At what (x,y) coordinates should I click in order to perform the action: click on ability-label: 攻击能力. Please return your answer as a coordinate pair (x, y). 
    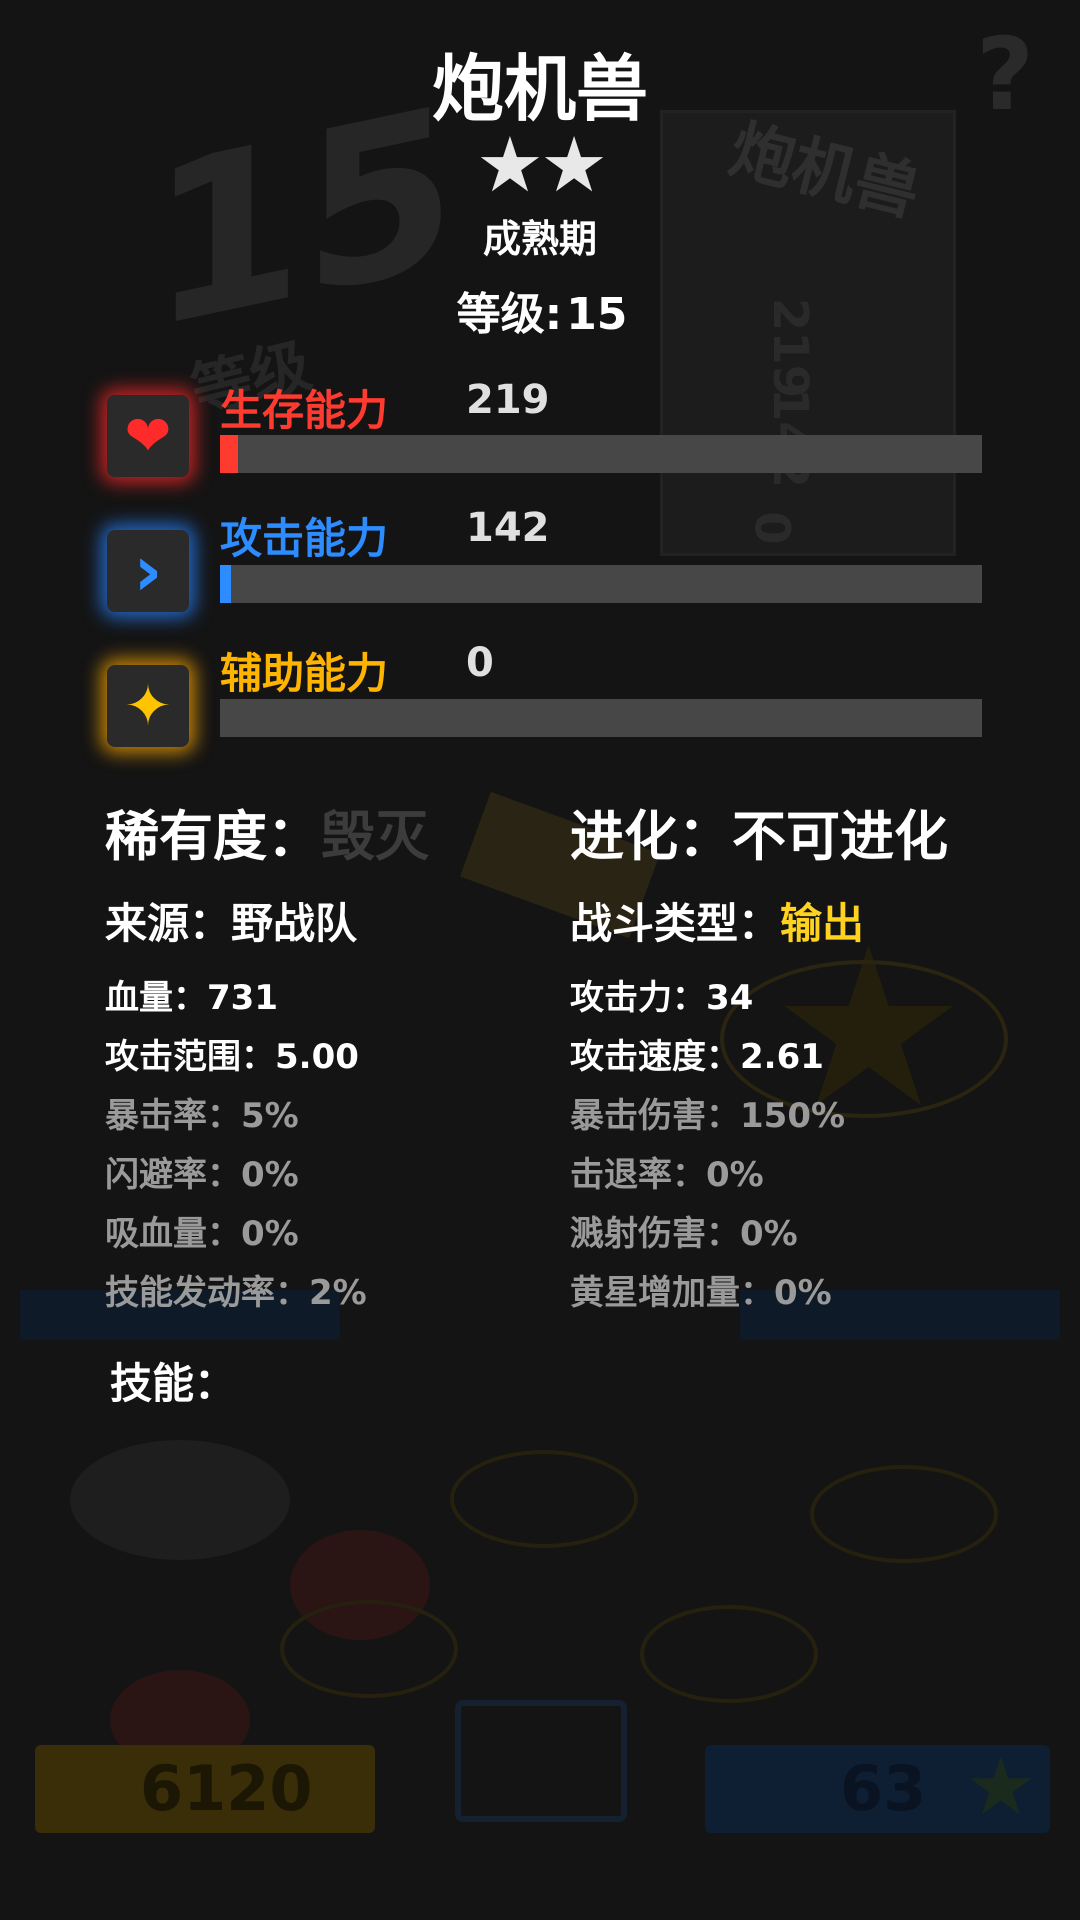
    Looking at the image, I should click on (304, 538).